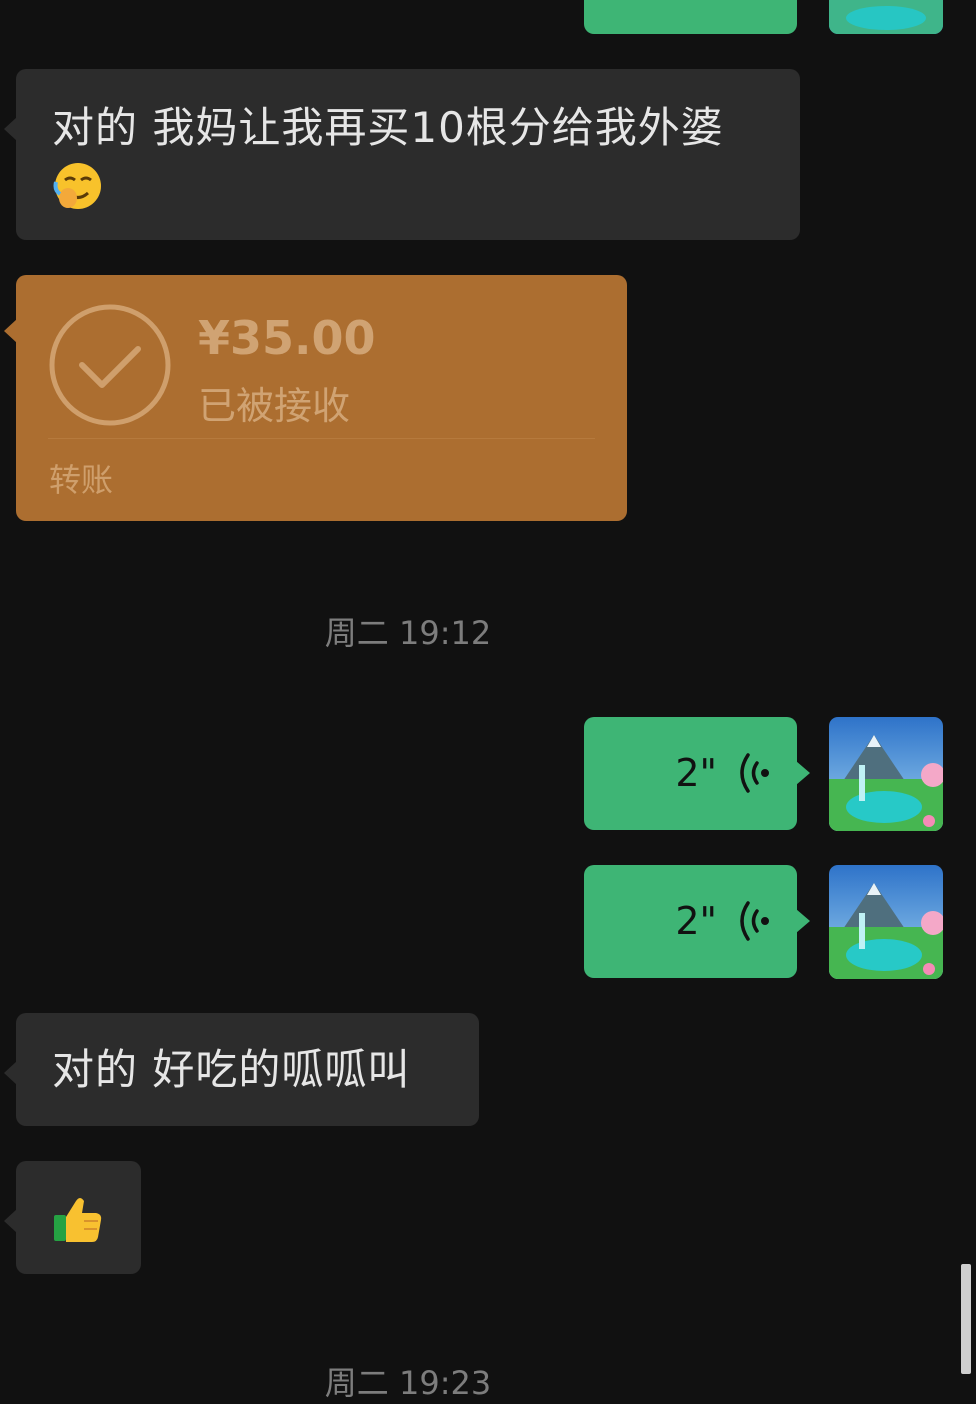 Image resolution: width=976 pixels, height=1404 pixels. Describe the element at coordinates (78, 1221) in the screenshot. I see `thumbs-up-emoji-icon` at that location.